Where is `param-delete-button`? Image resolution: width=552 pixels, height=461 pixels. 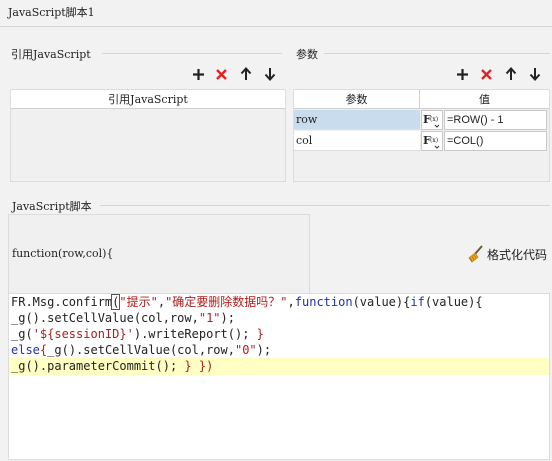
param-delete-button is located at coordinates (486, 74).